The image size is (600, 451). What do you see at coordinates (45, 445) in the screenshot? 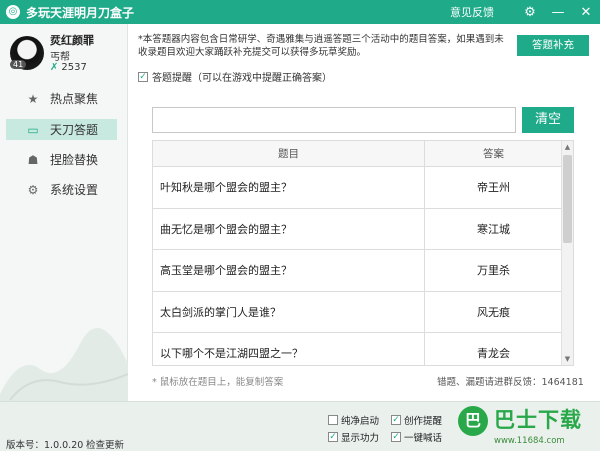
I see `version-label: 版本号：1.0.0.20` at bounding box center [45, 445].